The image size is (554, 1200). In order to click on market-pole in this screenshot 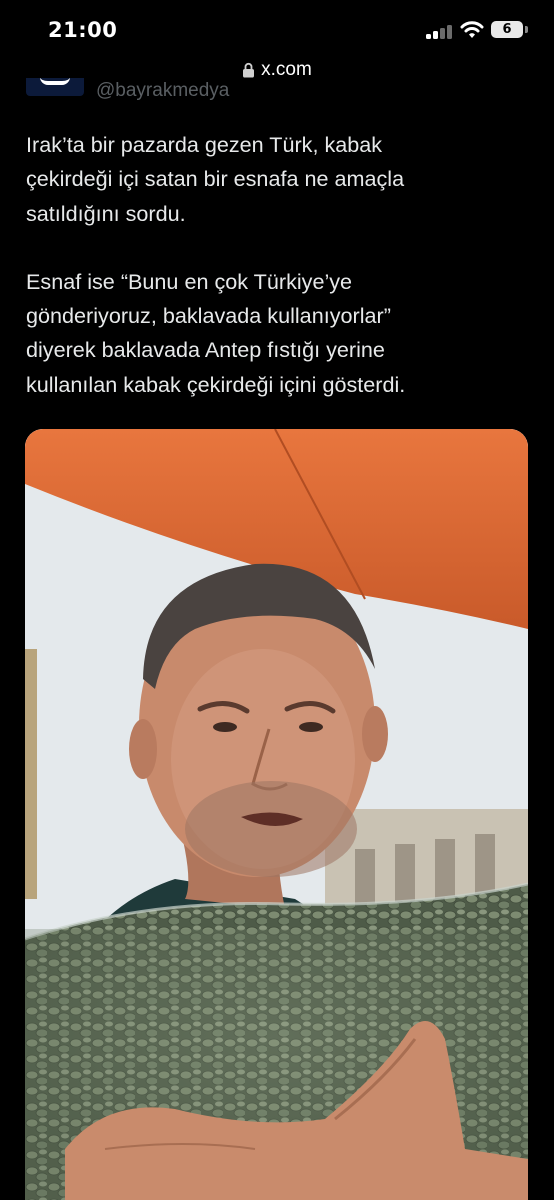, I will do `click(31, 774)`.